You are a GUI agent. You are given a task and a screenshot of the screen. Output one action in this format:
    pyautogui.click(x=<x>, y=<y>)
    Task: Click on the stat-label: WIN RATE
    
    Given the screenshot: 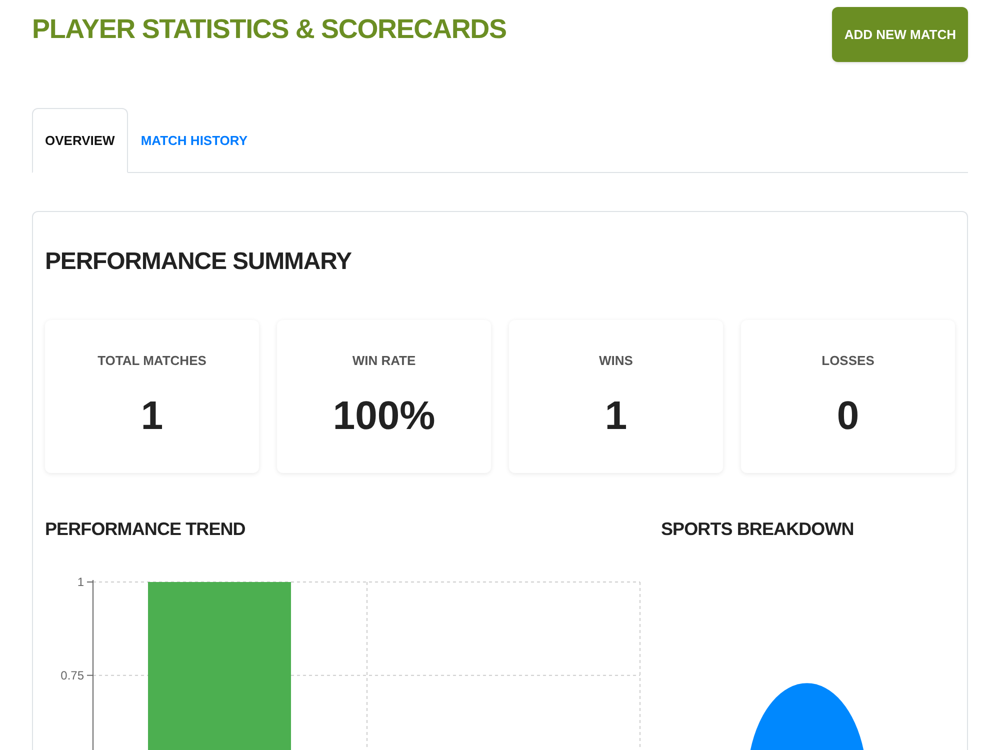 What is the action you would take?
    pyautogui.click(x=384, y=361)
    